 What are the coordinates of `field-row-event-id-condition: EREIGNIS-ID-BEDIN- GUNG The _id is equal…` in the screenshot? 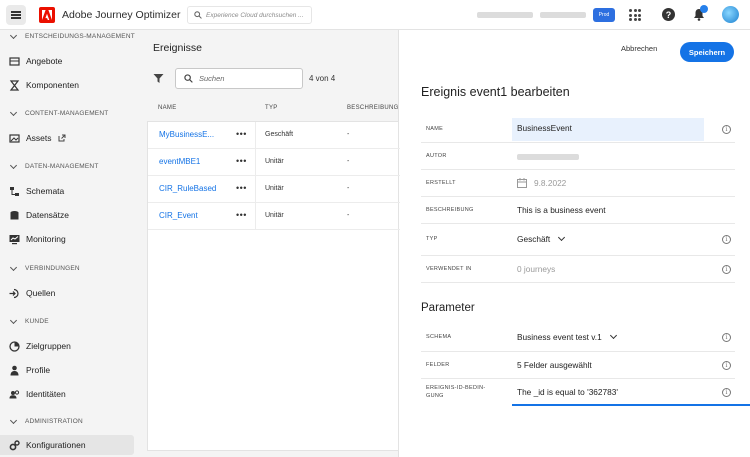 It's located at (585, 392).